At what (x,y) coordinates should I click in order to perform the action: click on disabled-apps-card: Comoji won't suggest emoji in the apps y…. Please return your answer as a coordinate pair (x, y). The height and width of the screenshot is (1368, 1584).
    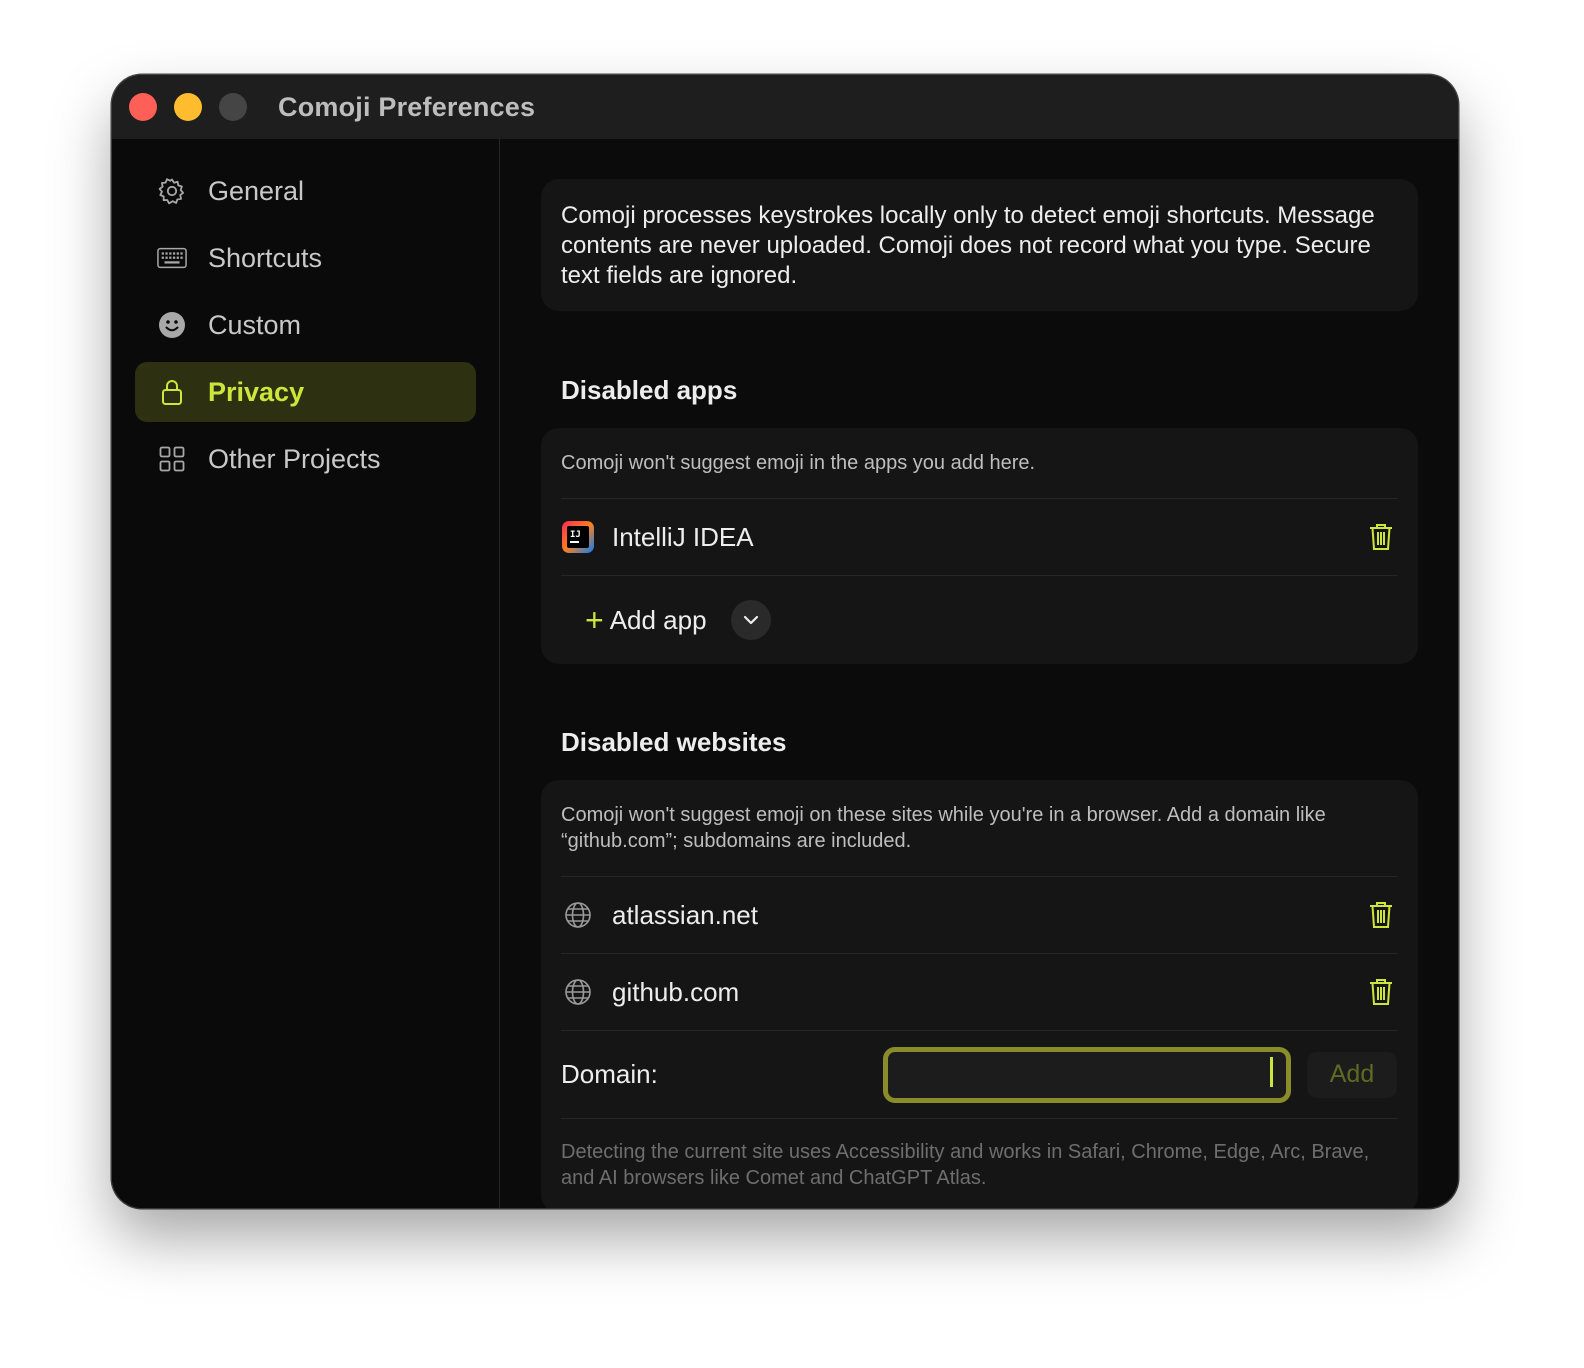
    Looking at the image, I should click on (979, 546).